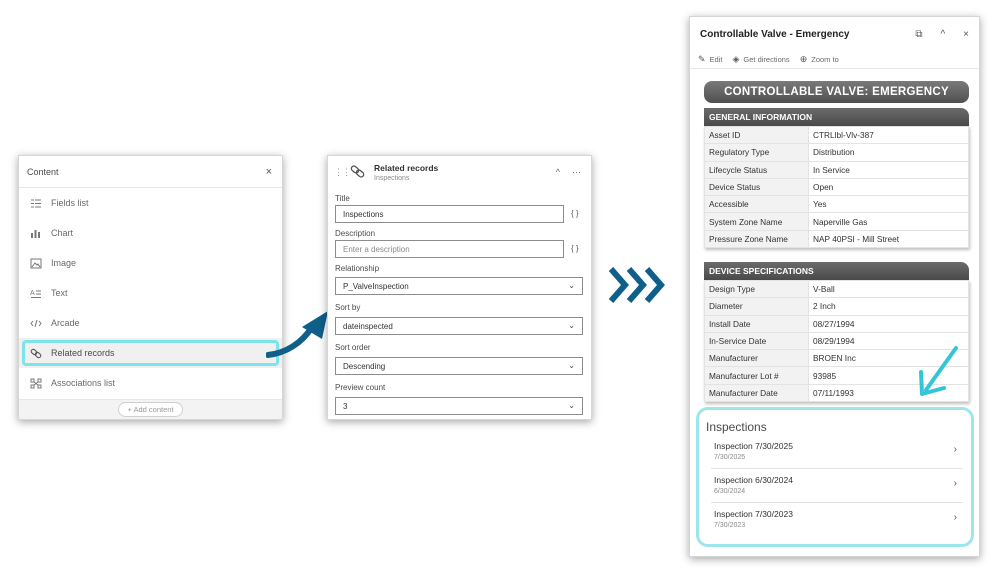 The image size is (998, 574). I want to click on related-records-icon, so click(358, 172).